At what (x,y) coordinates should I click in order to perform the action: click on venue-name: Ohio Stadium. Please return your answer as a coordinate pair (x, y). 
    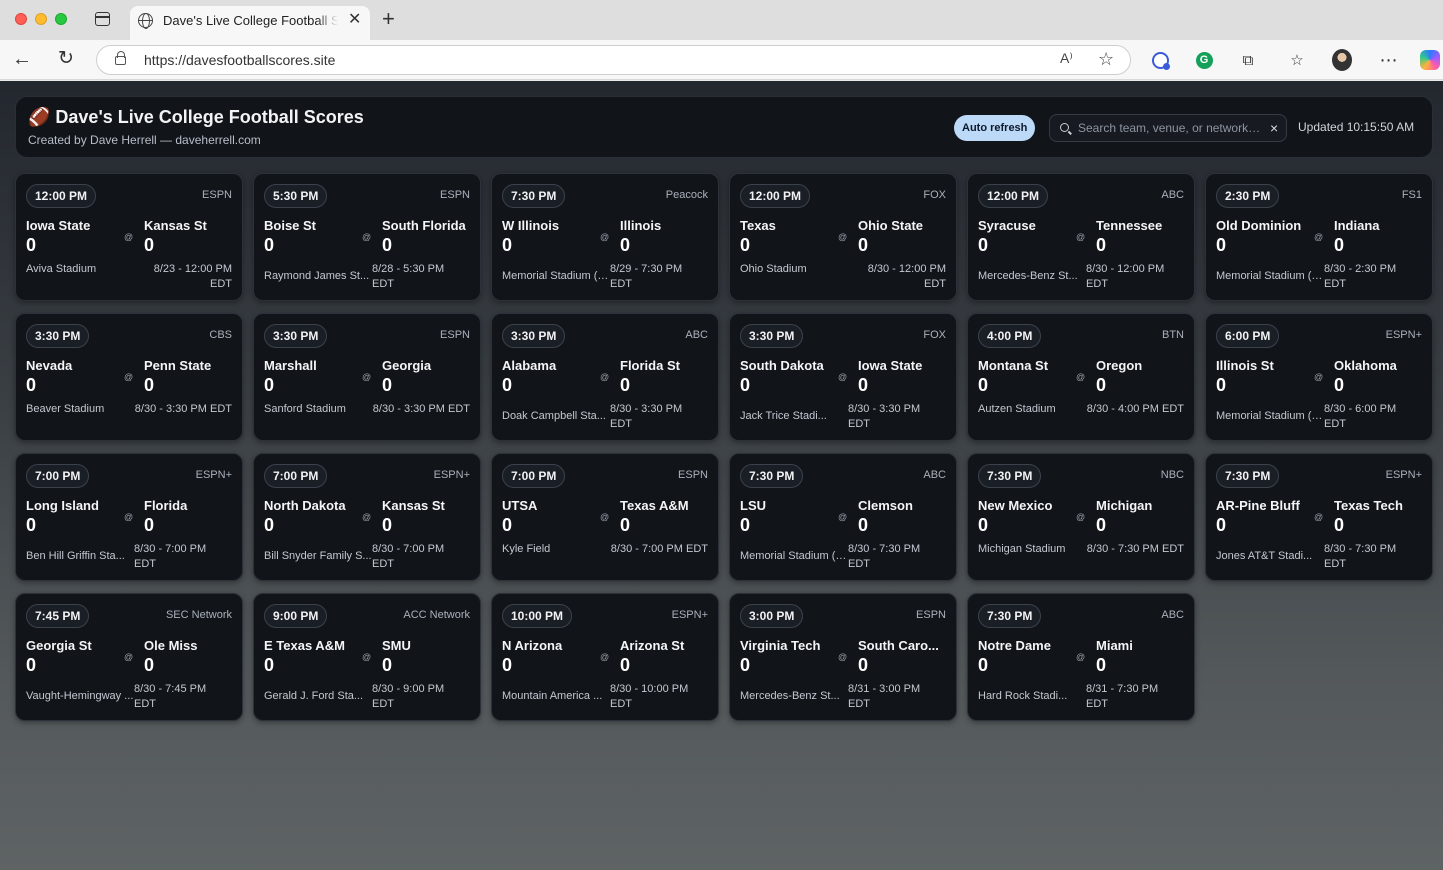
    Looking at the image, I should click on (773, 269).